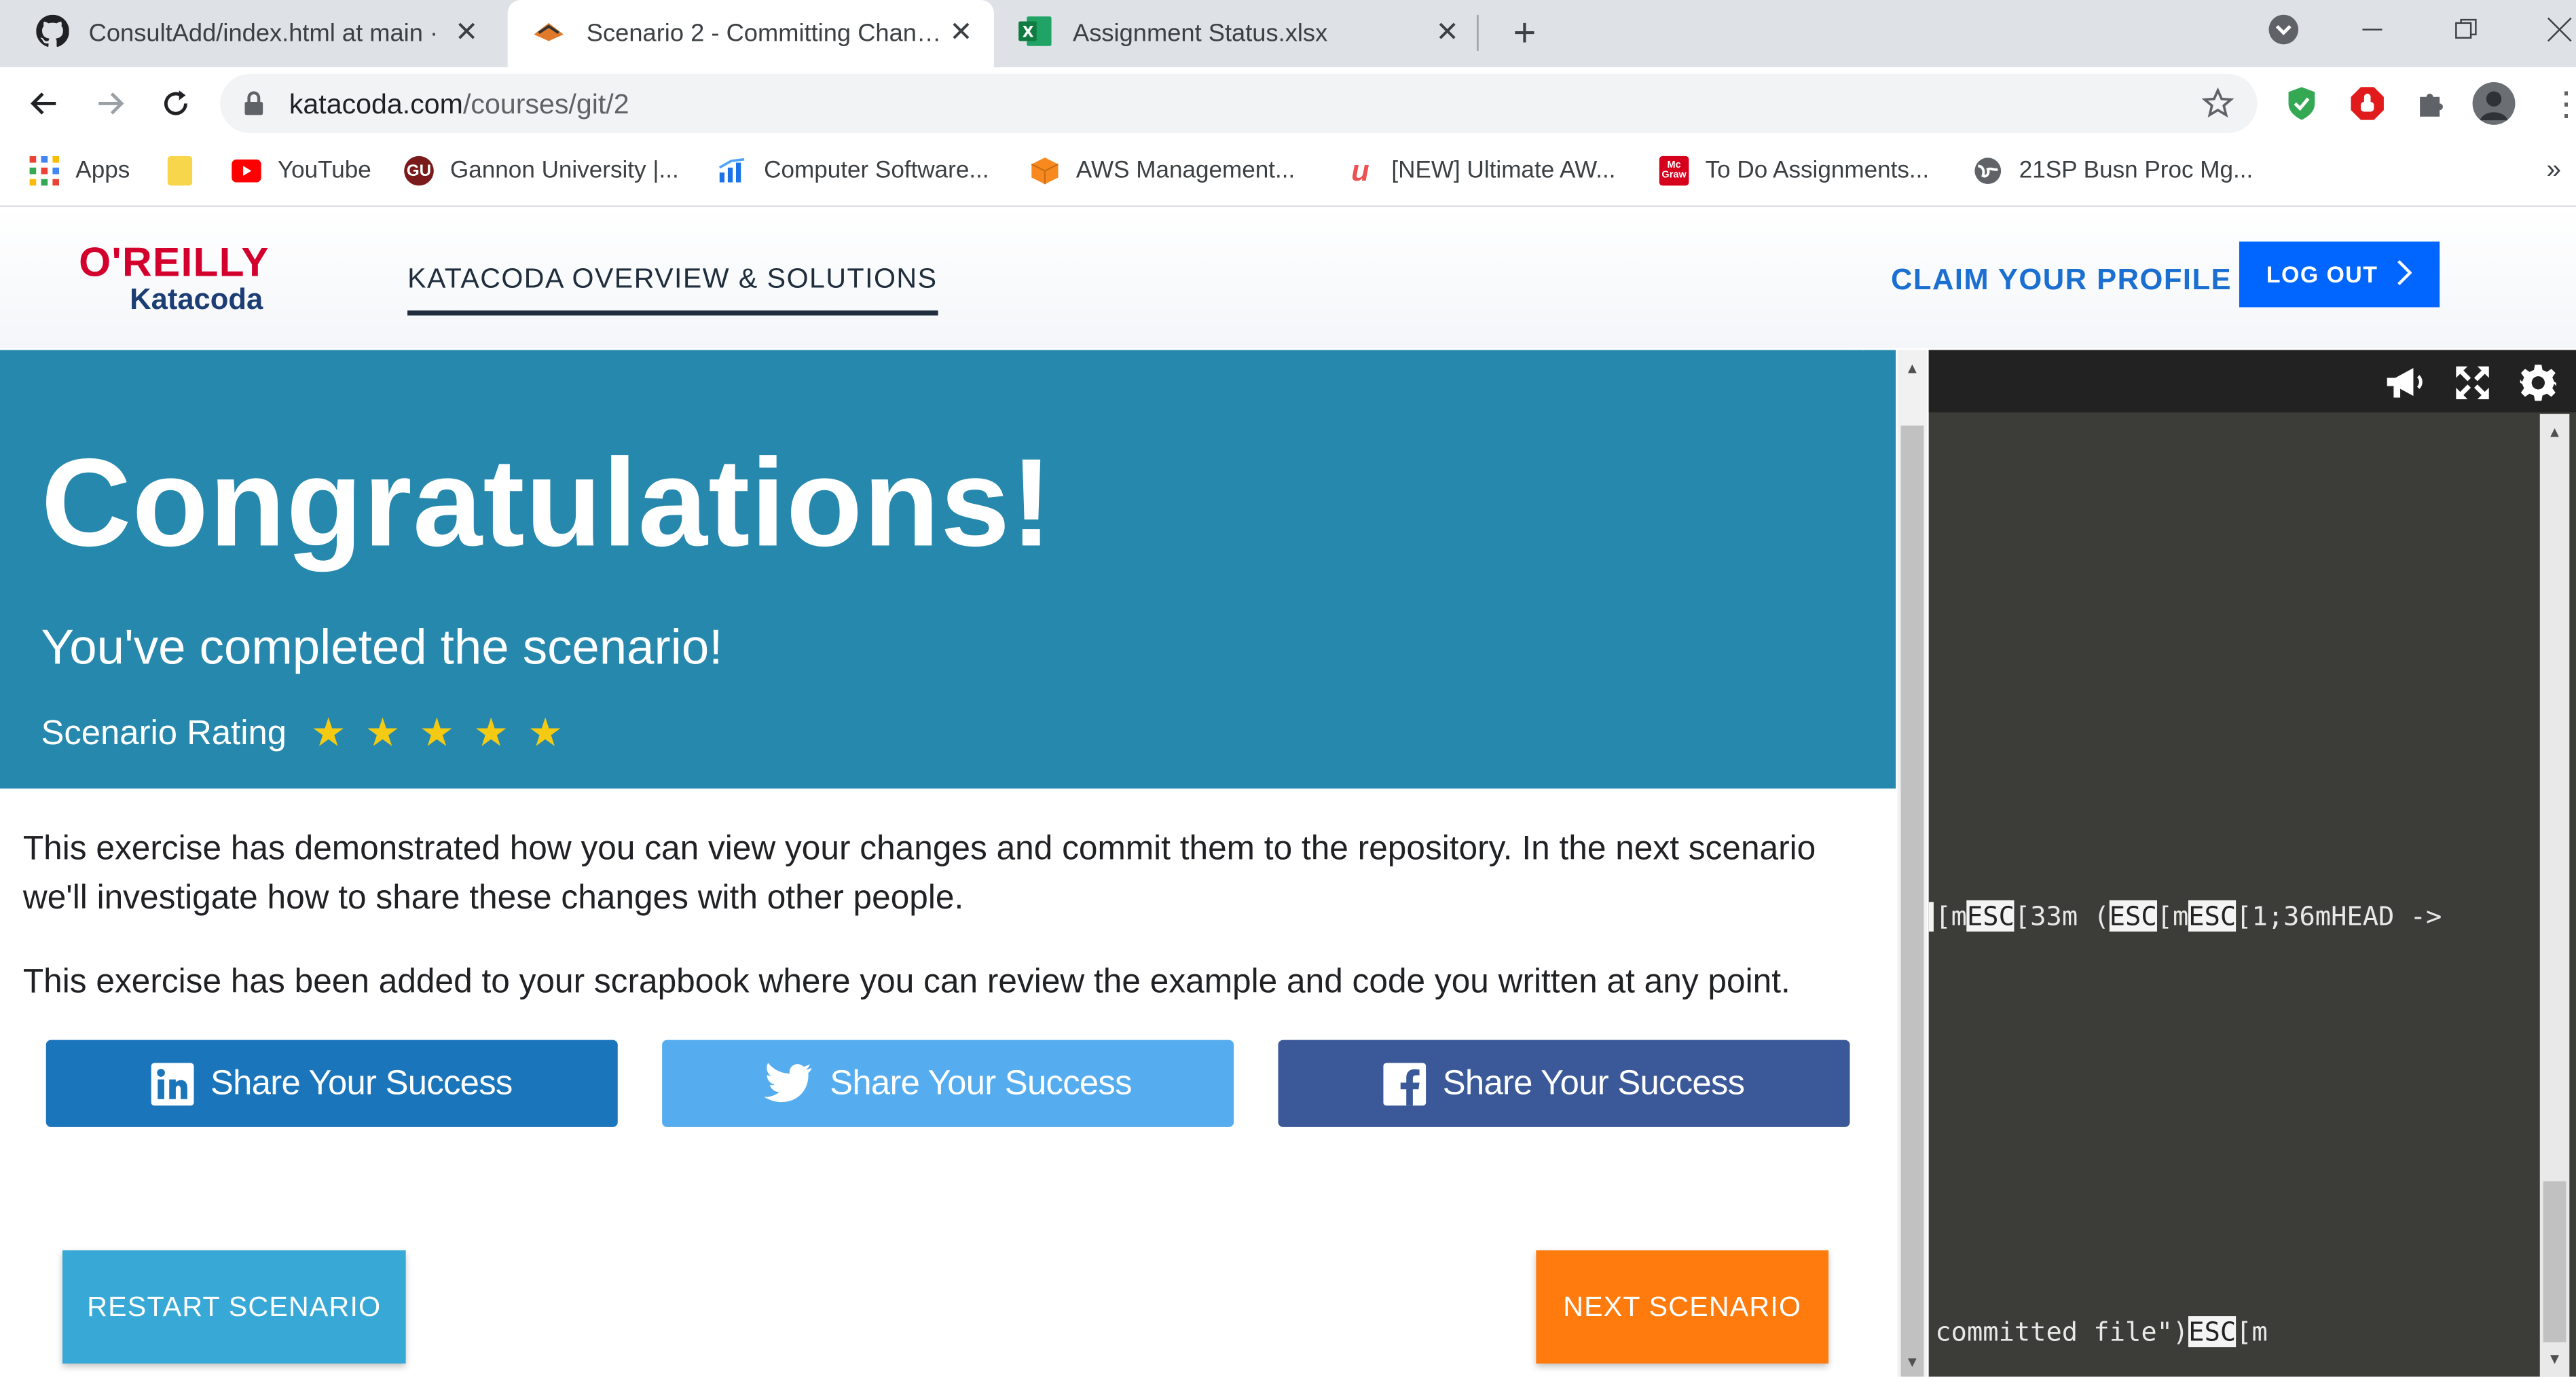 This screenshot has width=2576, height=1377. Describe the element at coordinates (1239, 103) in the screenshot. I see `address-bar: katacoda.com/courses/git/2` at that location.